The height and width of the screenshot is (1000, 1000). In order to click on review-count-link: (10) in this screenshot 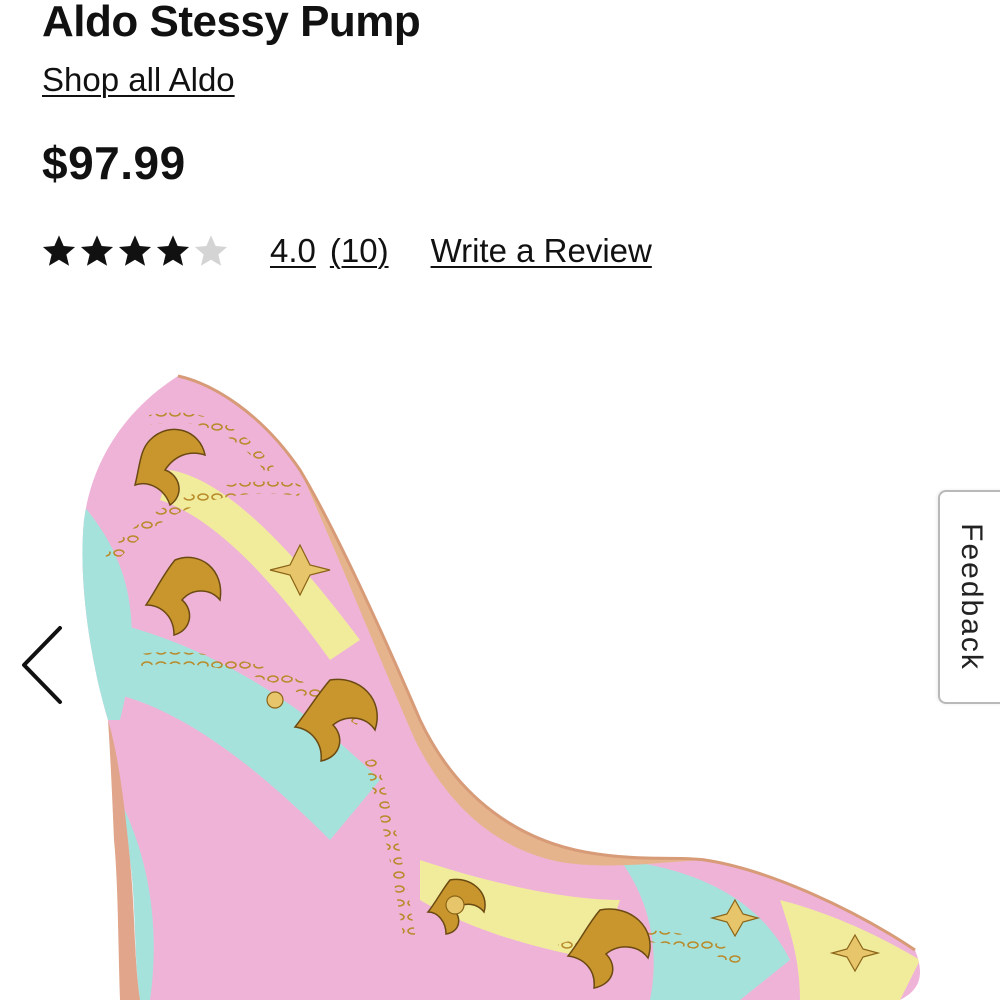, I will do `click(359, 251)`.